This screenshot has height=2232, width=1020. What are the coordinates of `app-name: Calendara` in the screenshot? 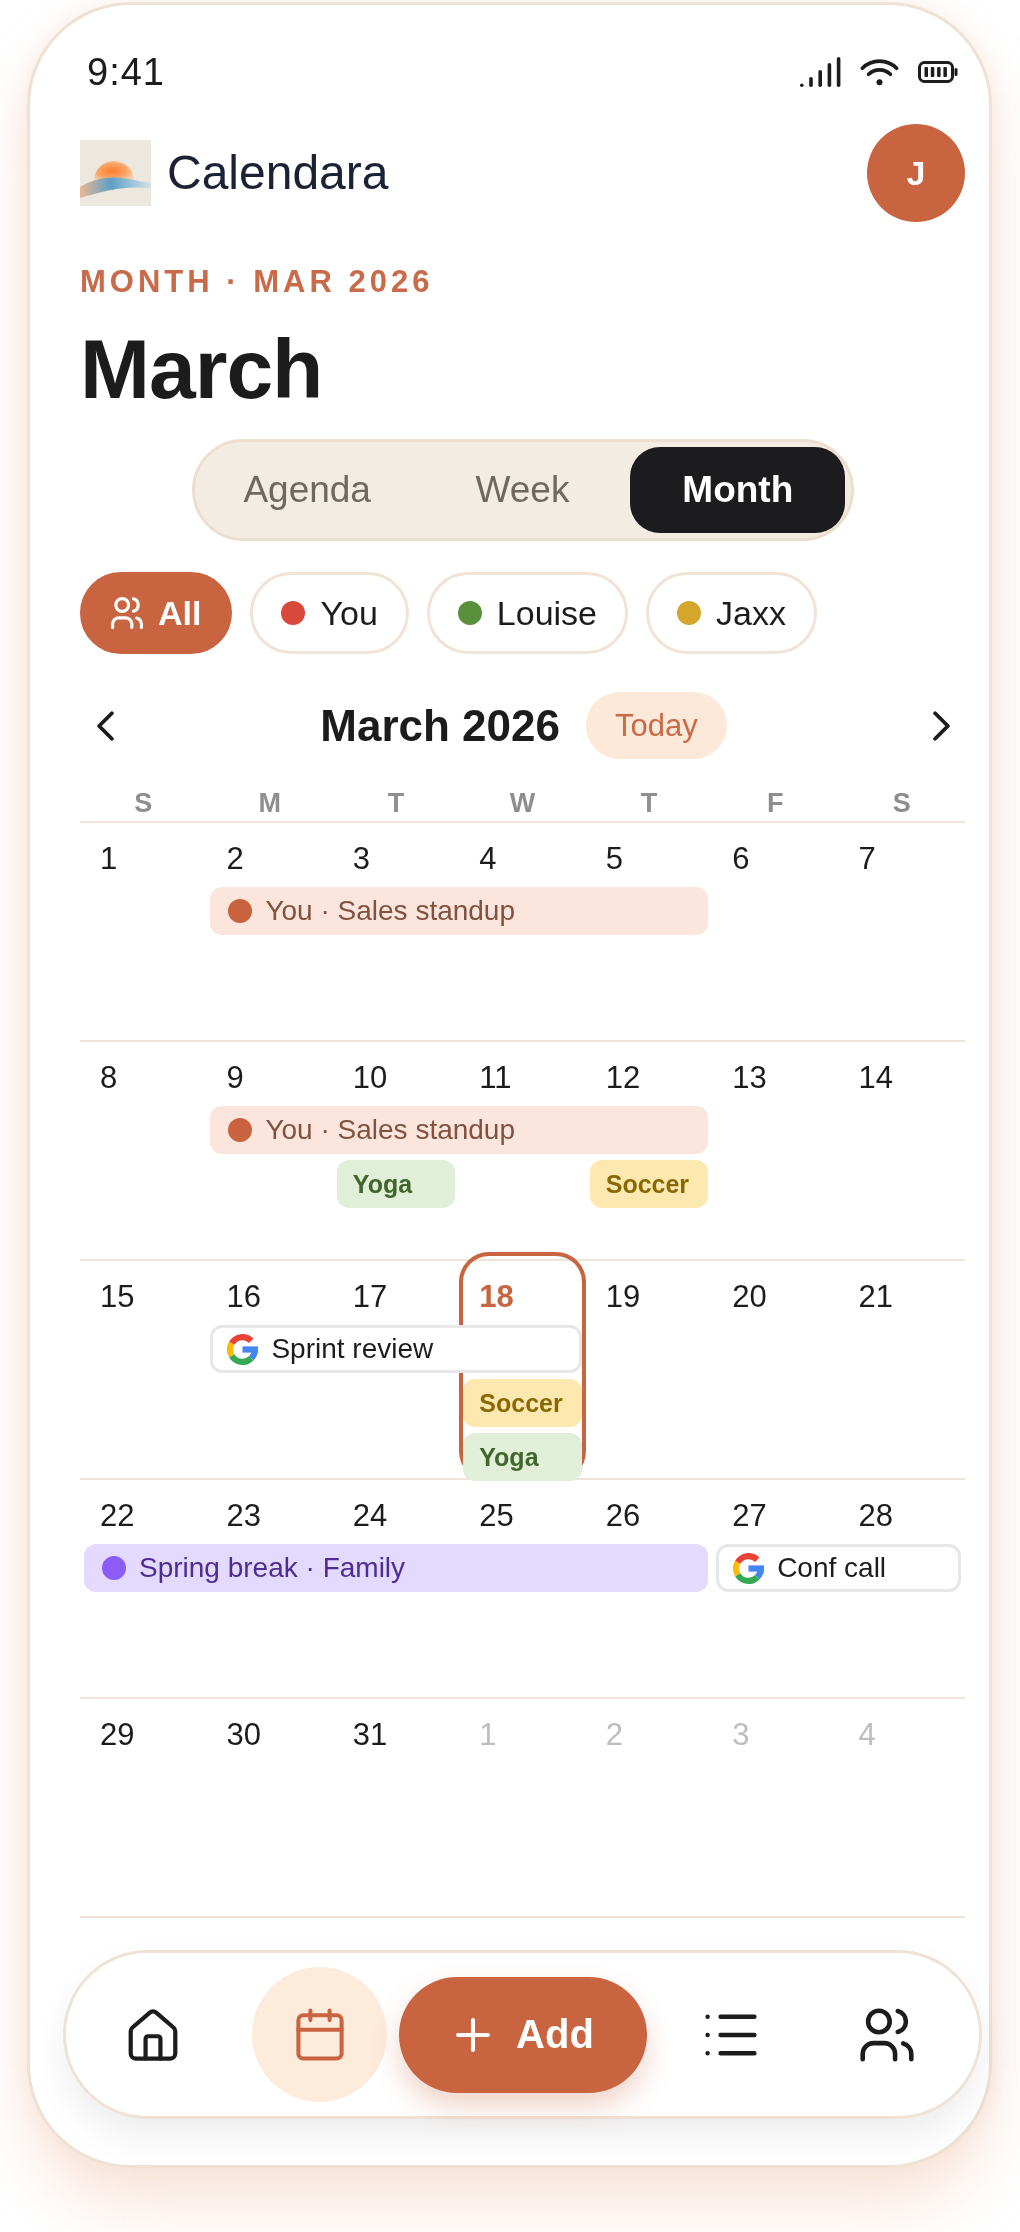 It's located at (278, 173).